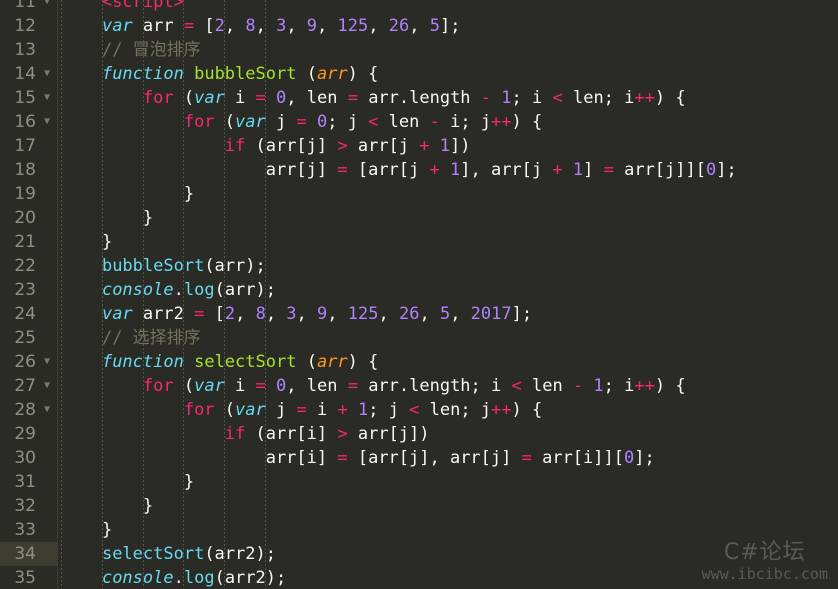 The height and width of the screenshot is (589, 838). I want to click on line-number: 21, so click(25, 242).